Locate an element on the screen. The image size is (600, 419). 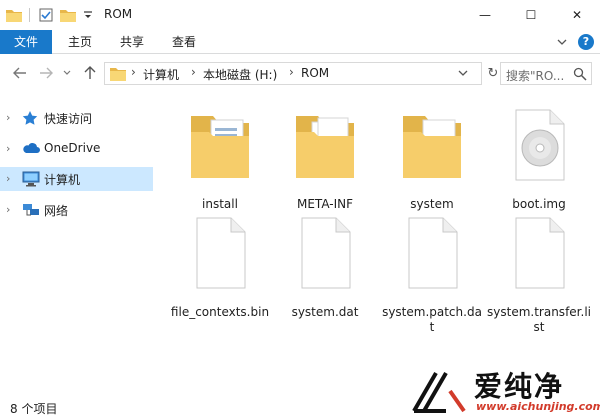
breadcrumb-local-disk: 本地磁盘 (H:) is located at coordinates (240, 74).